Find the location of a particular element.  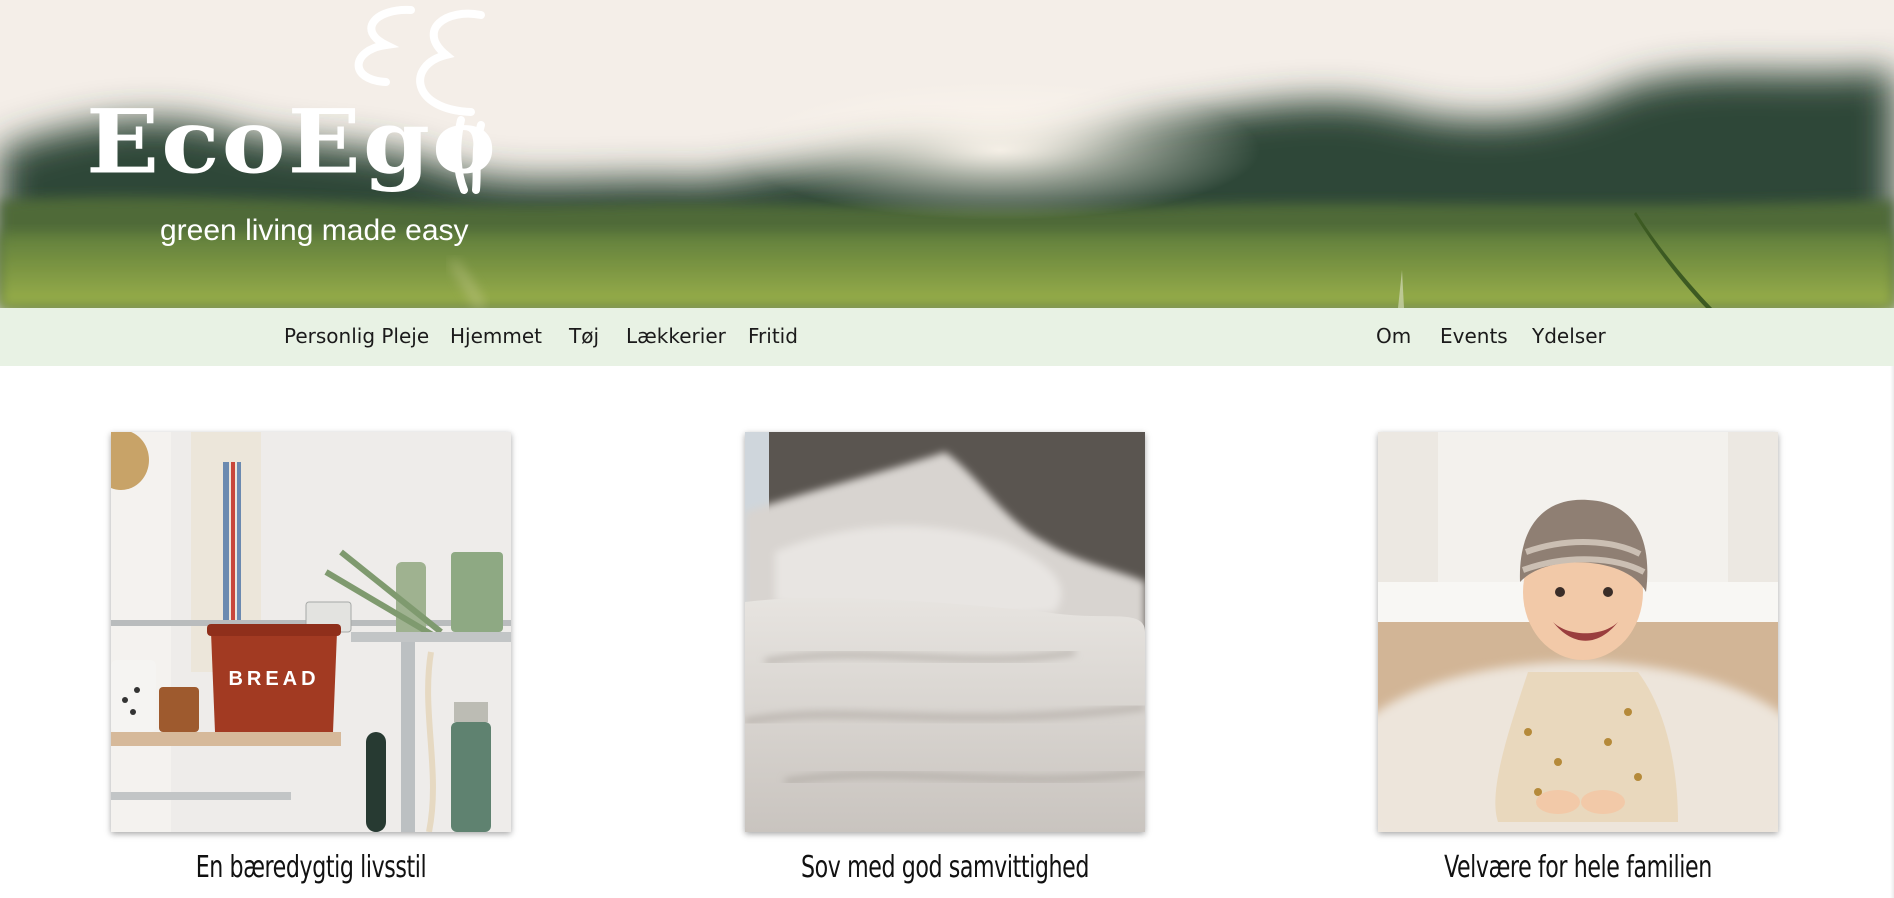

baby-image is located at coordinates (1578, 632).